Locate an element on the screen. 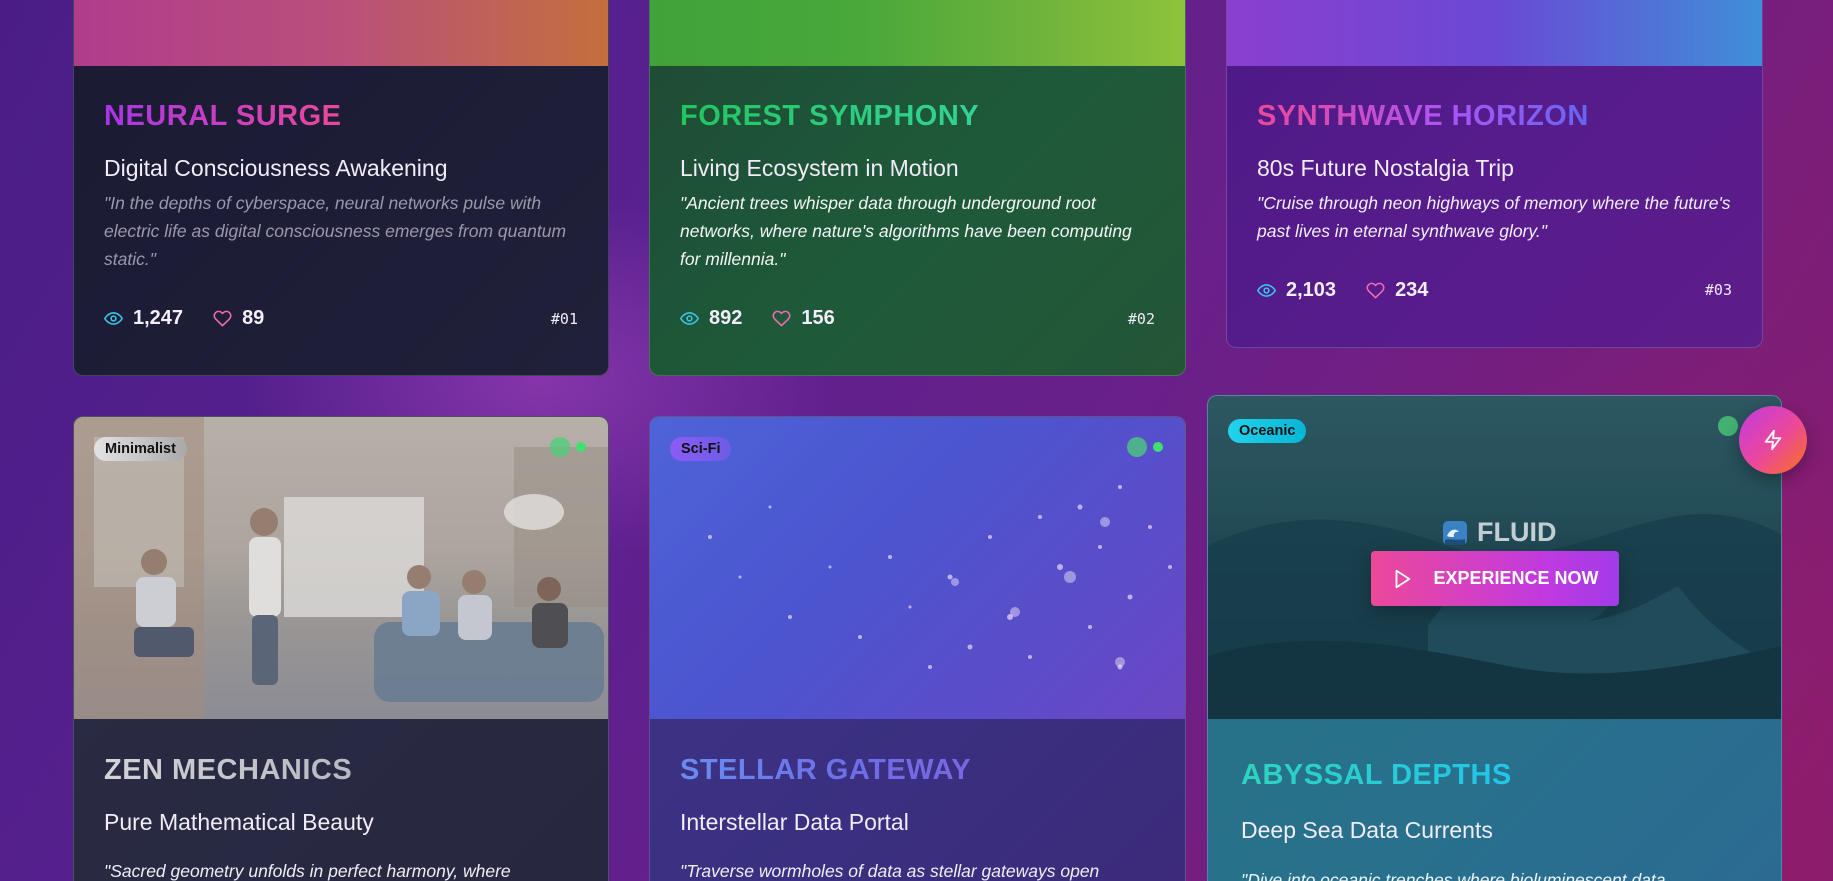 The width and height of the screenshot is (1833, 881). office-team-image is located at coordinates (341, 568).